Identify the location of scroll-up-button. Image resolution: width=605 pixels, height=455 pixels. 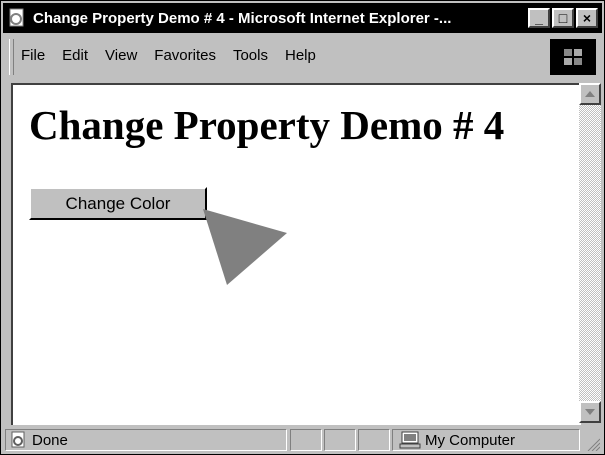
(590, 94).